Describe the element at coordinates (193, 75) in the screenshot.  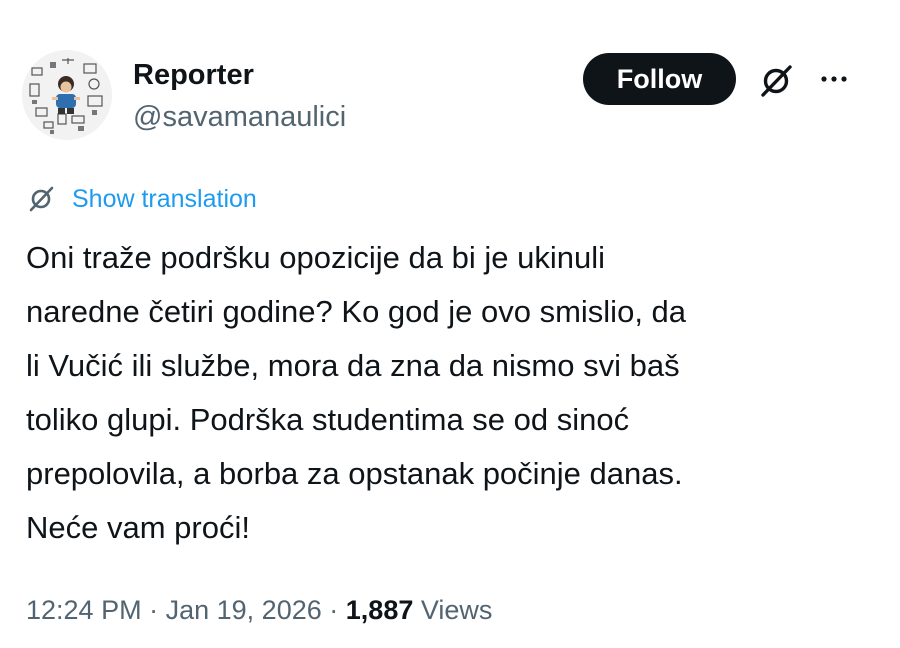
I see `author-display-name: Reporter` at that location.